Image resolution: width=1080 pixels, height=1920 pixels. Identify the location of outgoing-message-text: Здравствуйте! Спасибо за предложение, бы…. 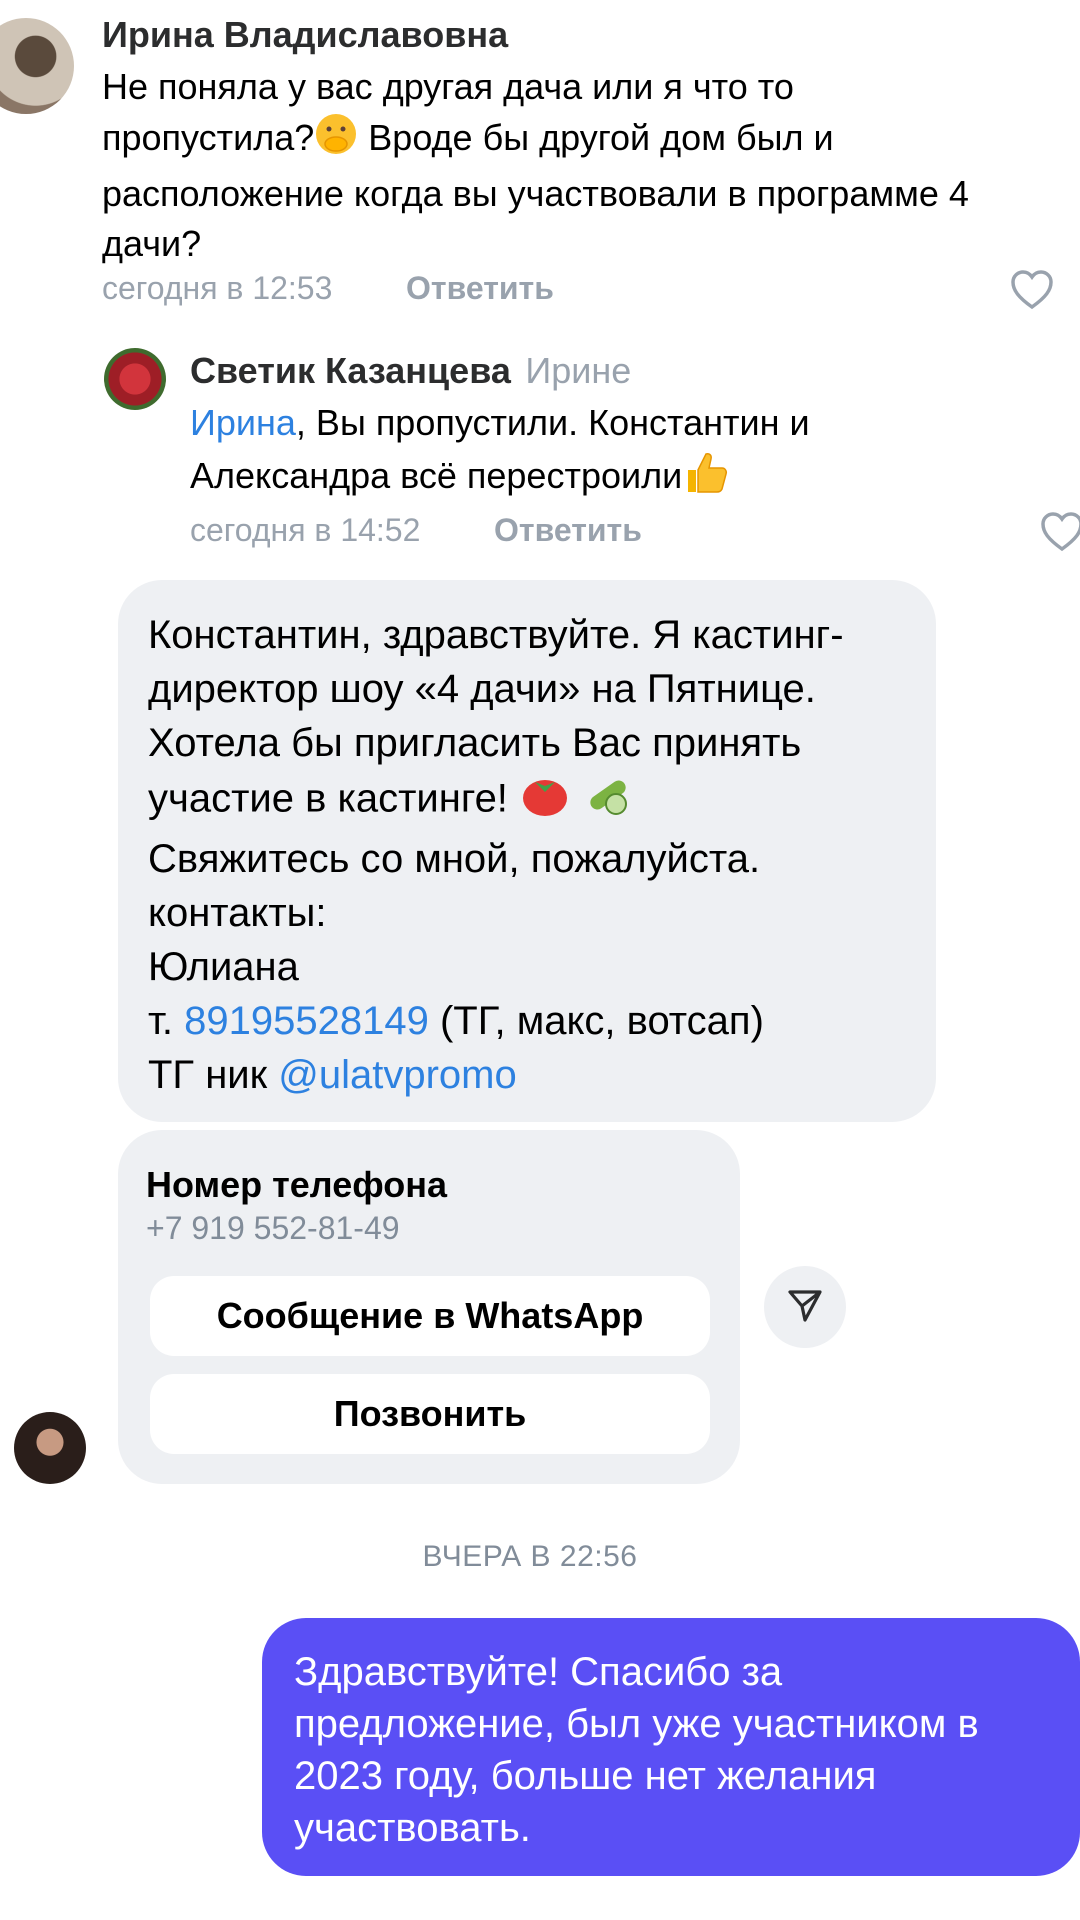
(687, 1750).